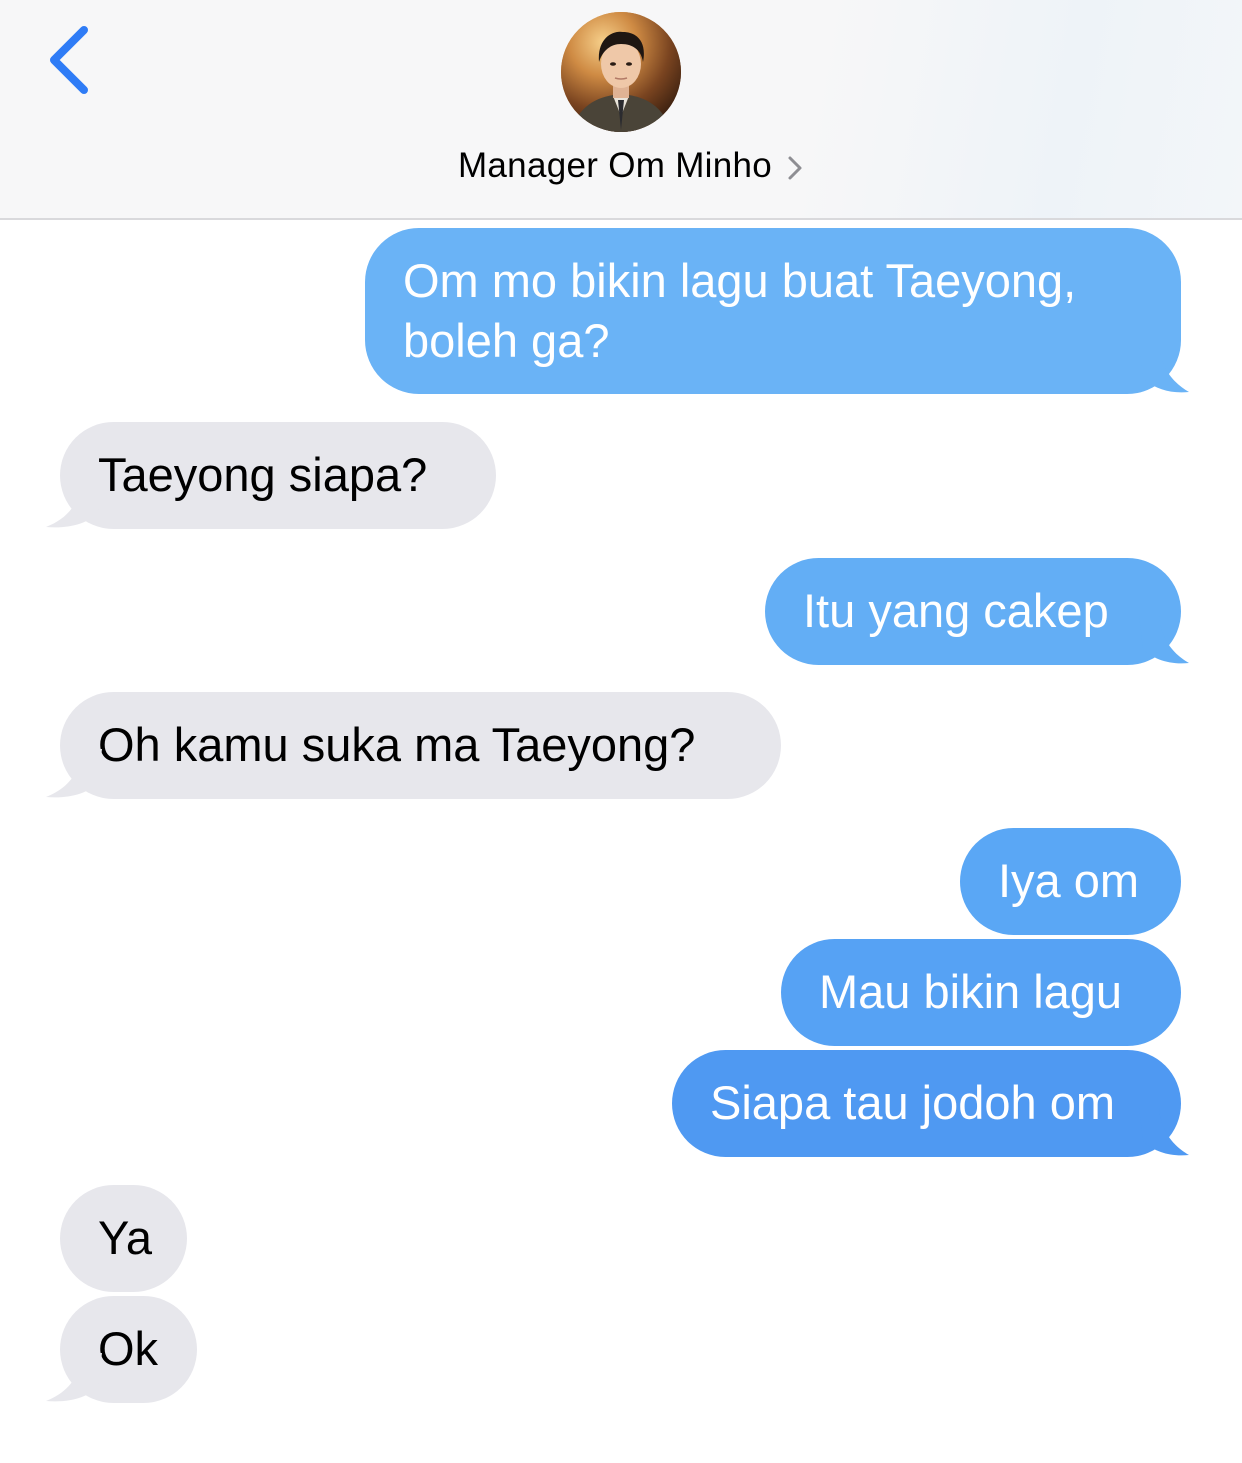 The width and height of the screenshot is (1242, 1463). What do you see at coordinates (795, 167) in the screenshot?
I see `chevron-right-icon` at bounding box center [795, 167].